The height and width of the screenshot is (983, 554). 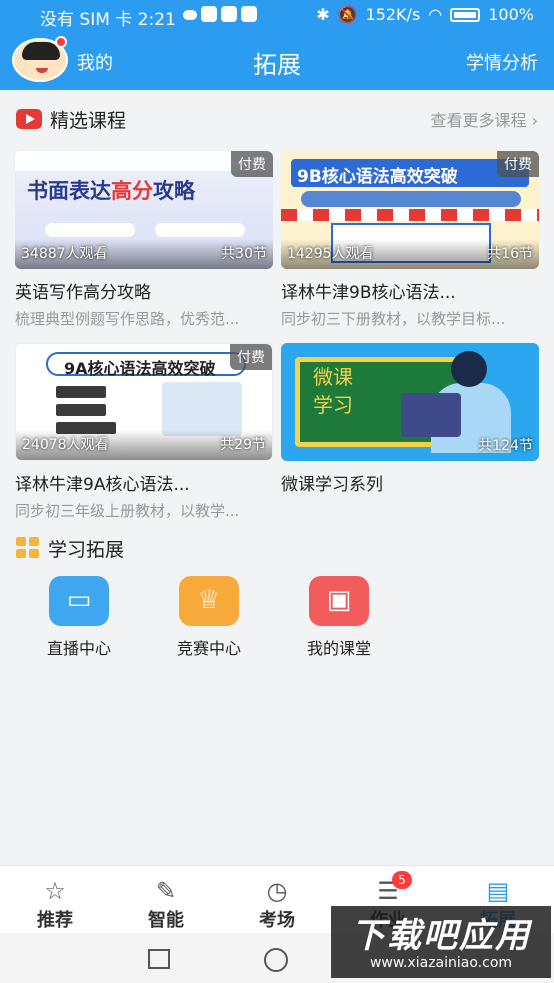 I want to click on mail-notification-icon, so click(x=249, y=14).